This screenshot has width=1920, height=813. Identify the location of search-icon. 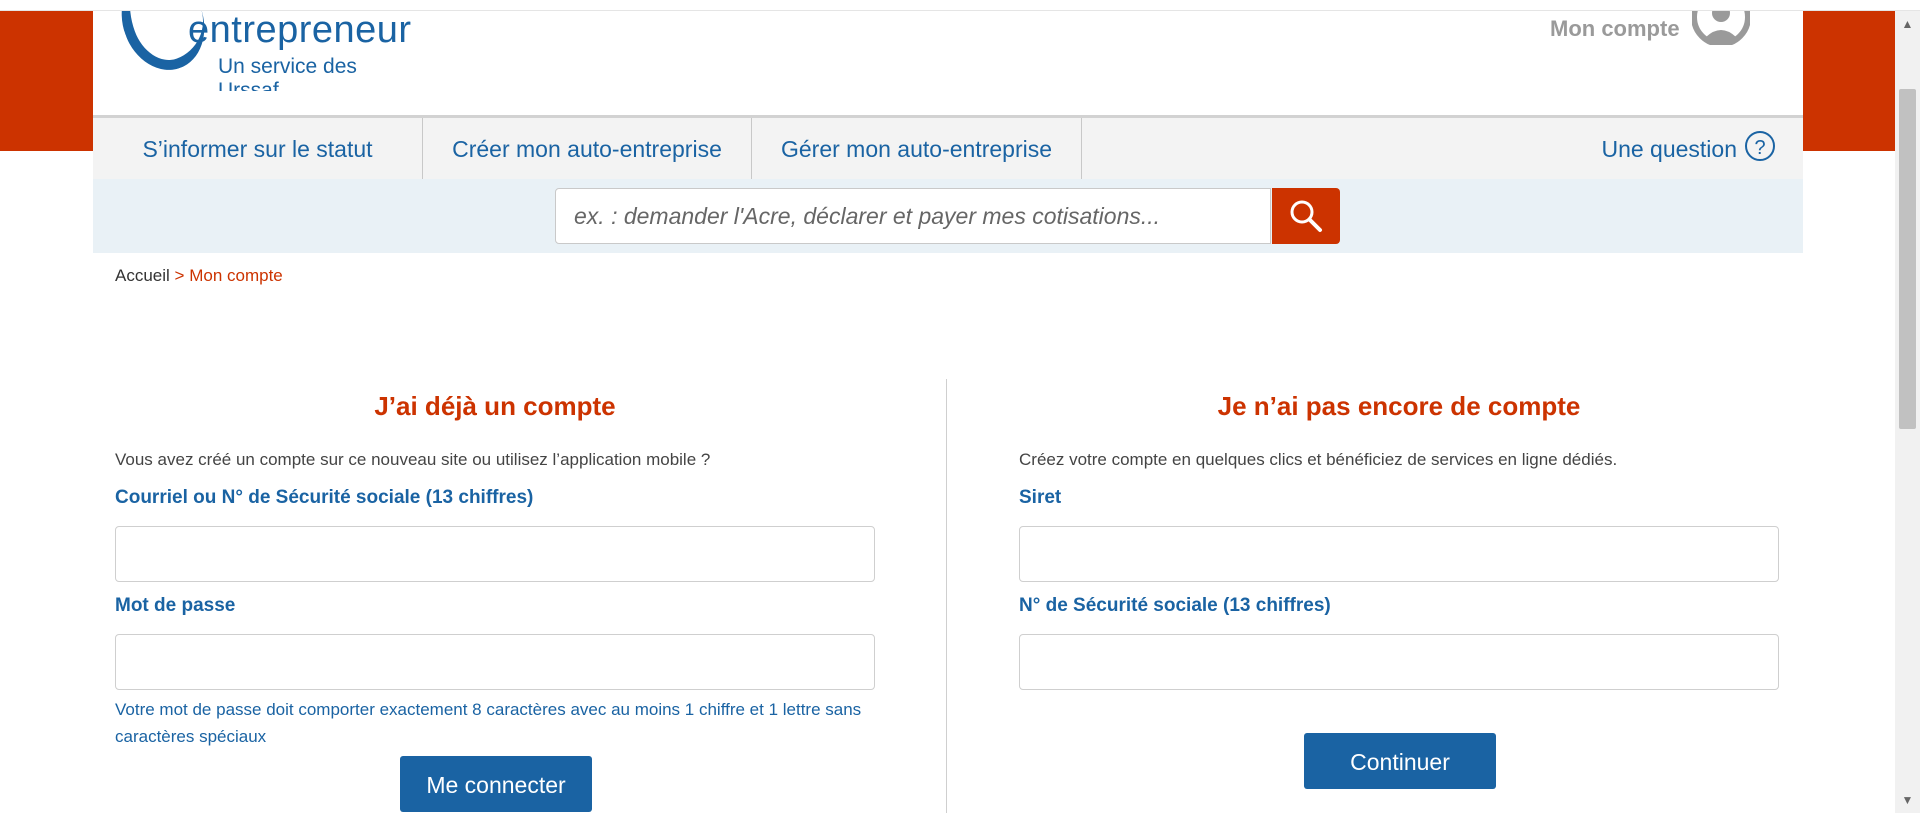
(1306, 216).